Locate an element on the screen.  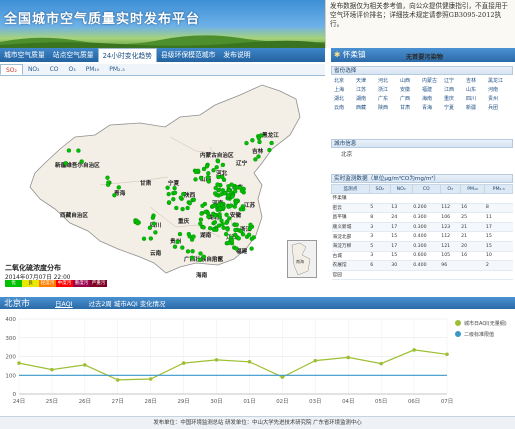
tab-o3: O₃ is located at coordinates (71, 69).